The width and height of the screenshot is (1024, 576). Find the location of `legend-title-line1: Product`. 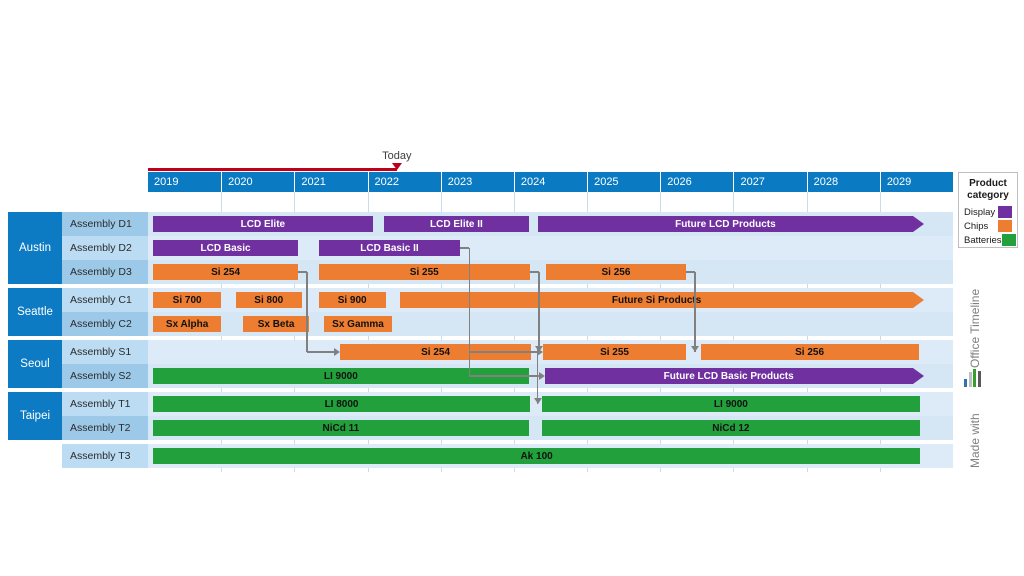

legend-title-line1: Product is located at coordinates (988, 183).